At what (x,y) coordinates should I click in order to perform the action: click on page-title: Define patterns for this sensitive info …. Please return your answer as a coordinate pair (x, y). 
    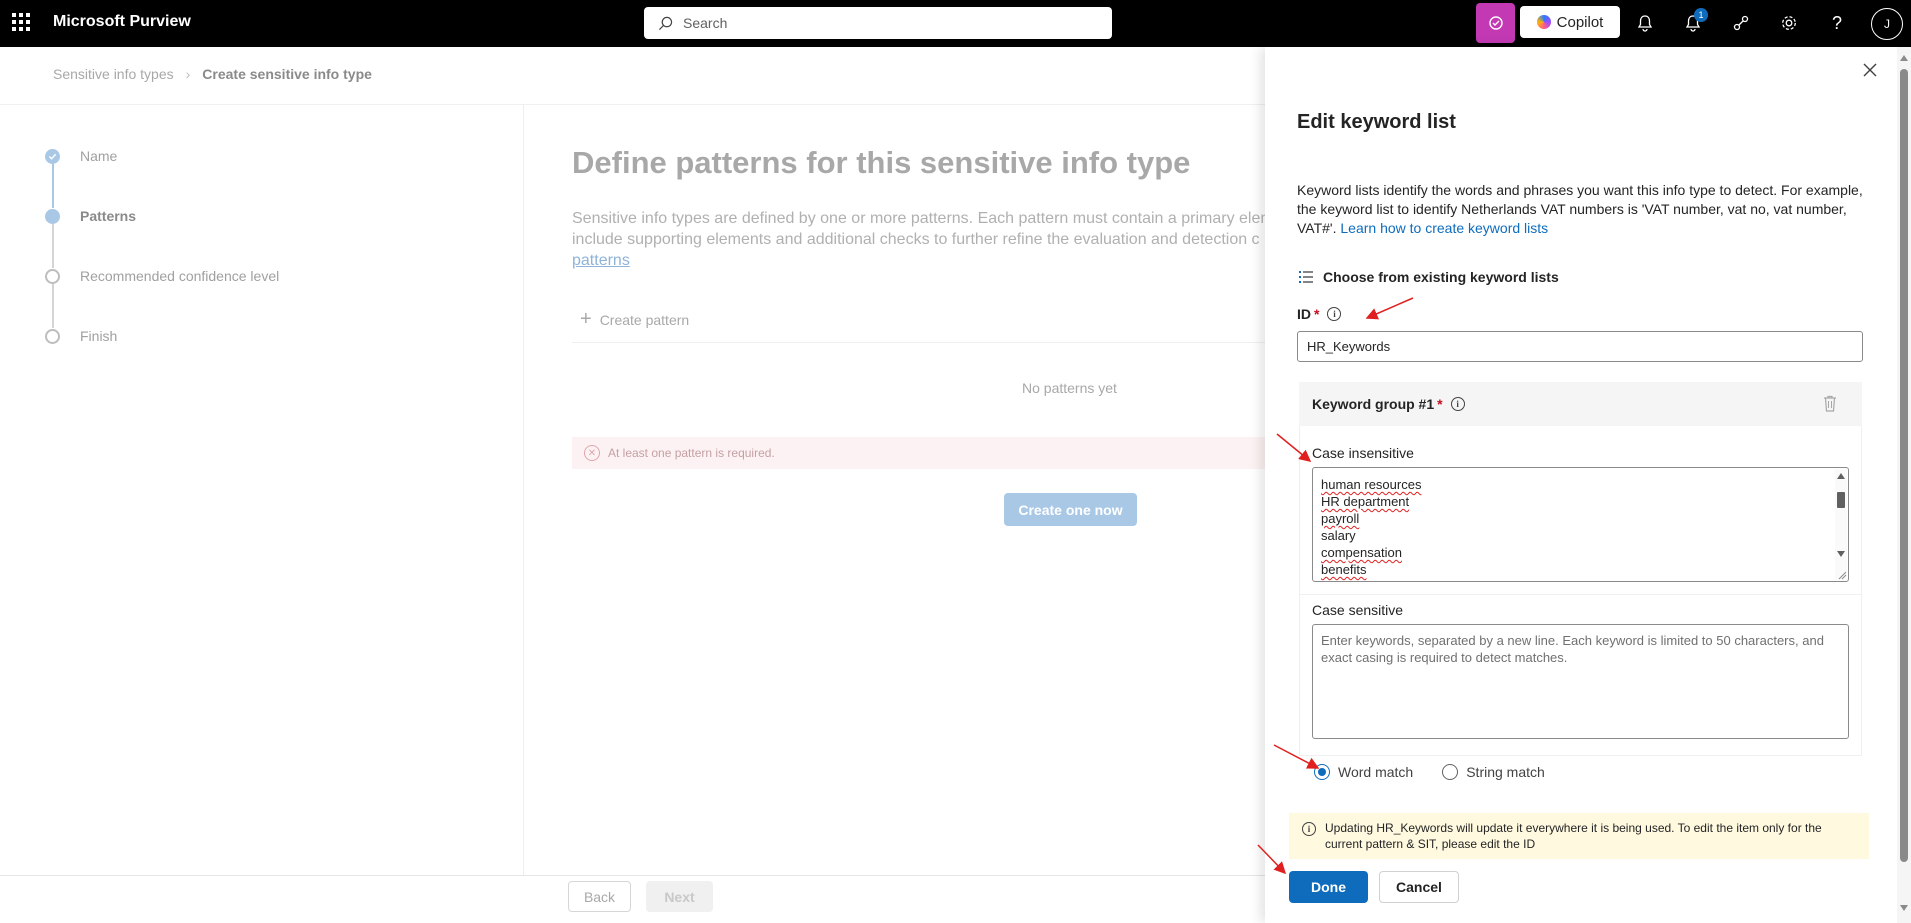
    Looking at the image, I should click on (881, 162).